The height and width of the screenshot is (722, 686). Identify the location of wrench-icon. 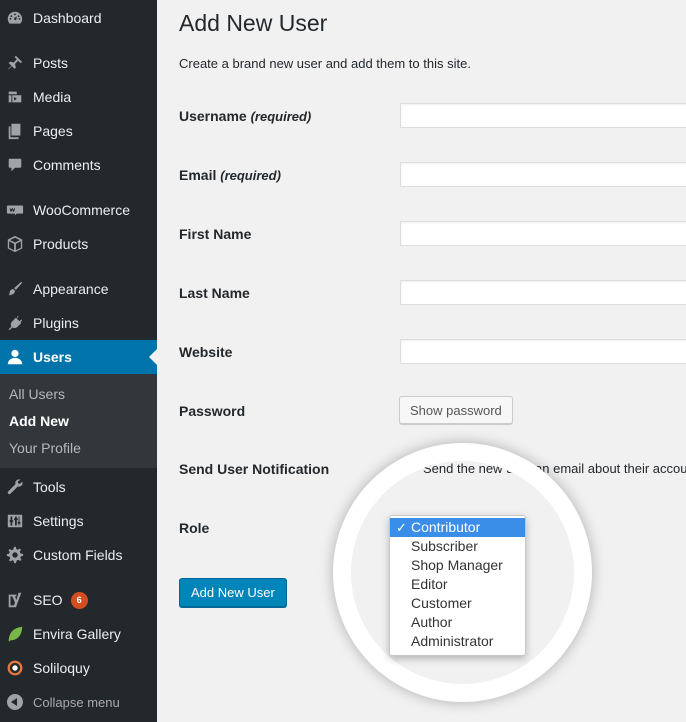
(15, 487).